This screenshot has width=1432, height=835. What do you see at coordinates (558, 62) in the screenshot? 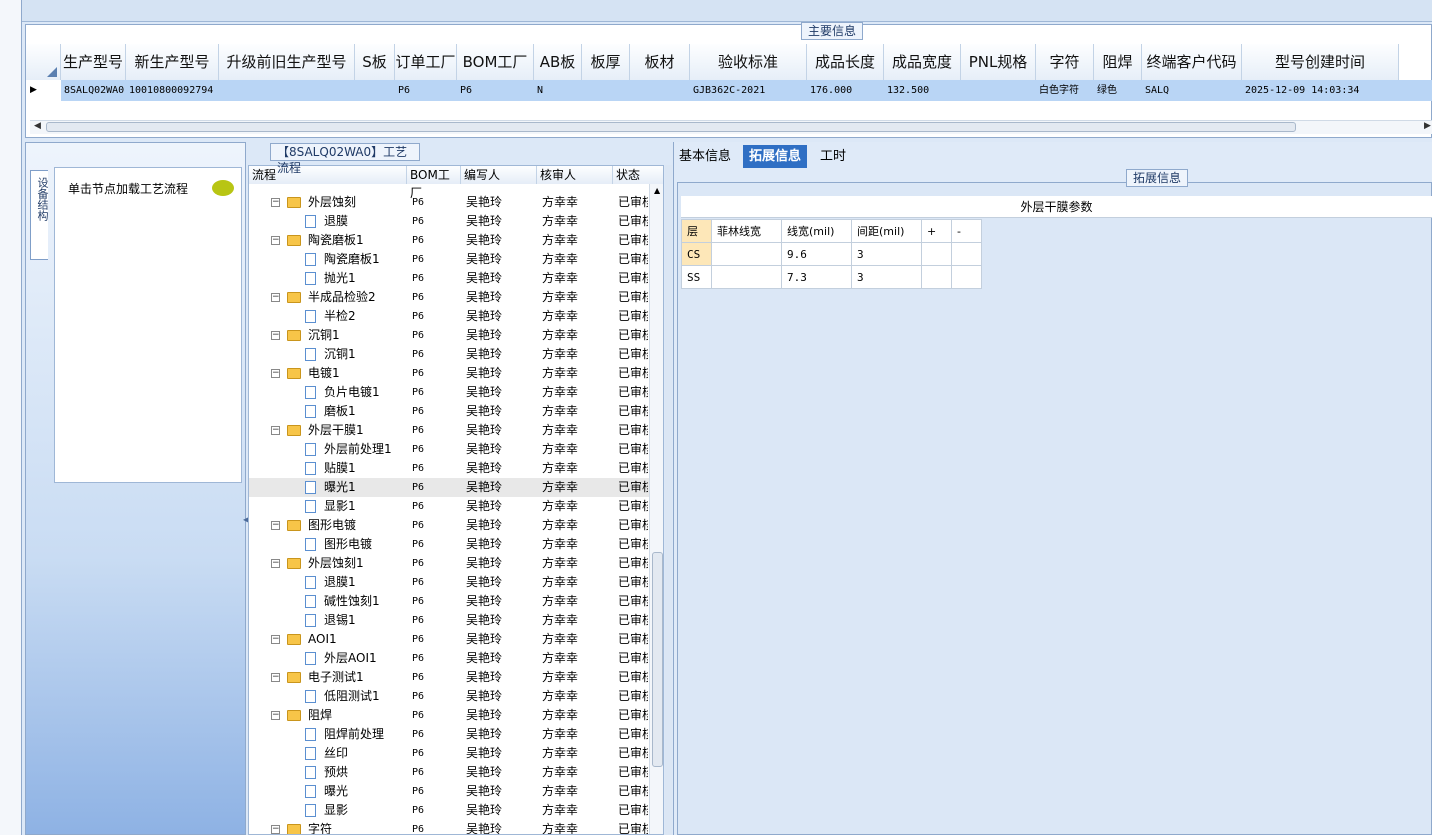
I see `main-col-header: AB板` at bounding box center [558, 62].